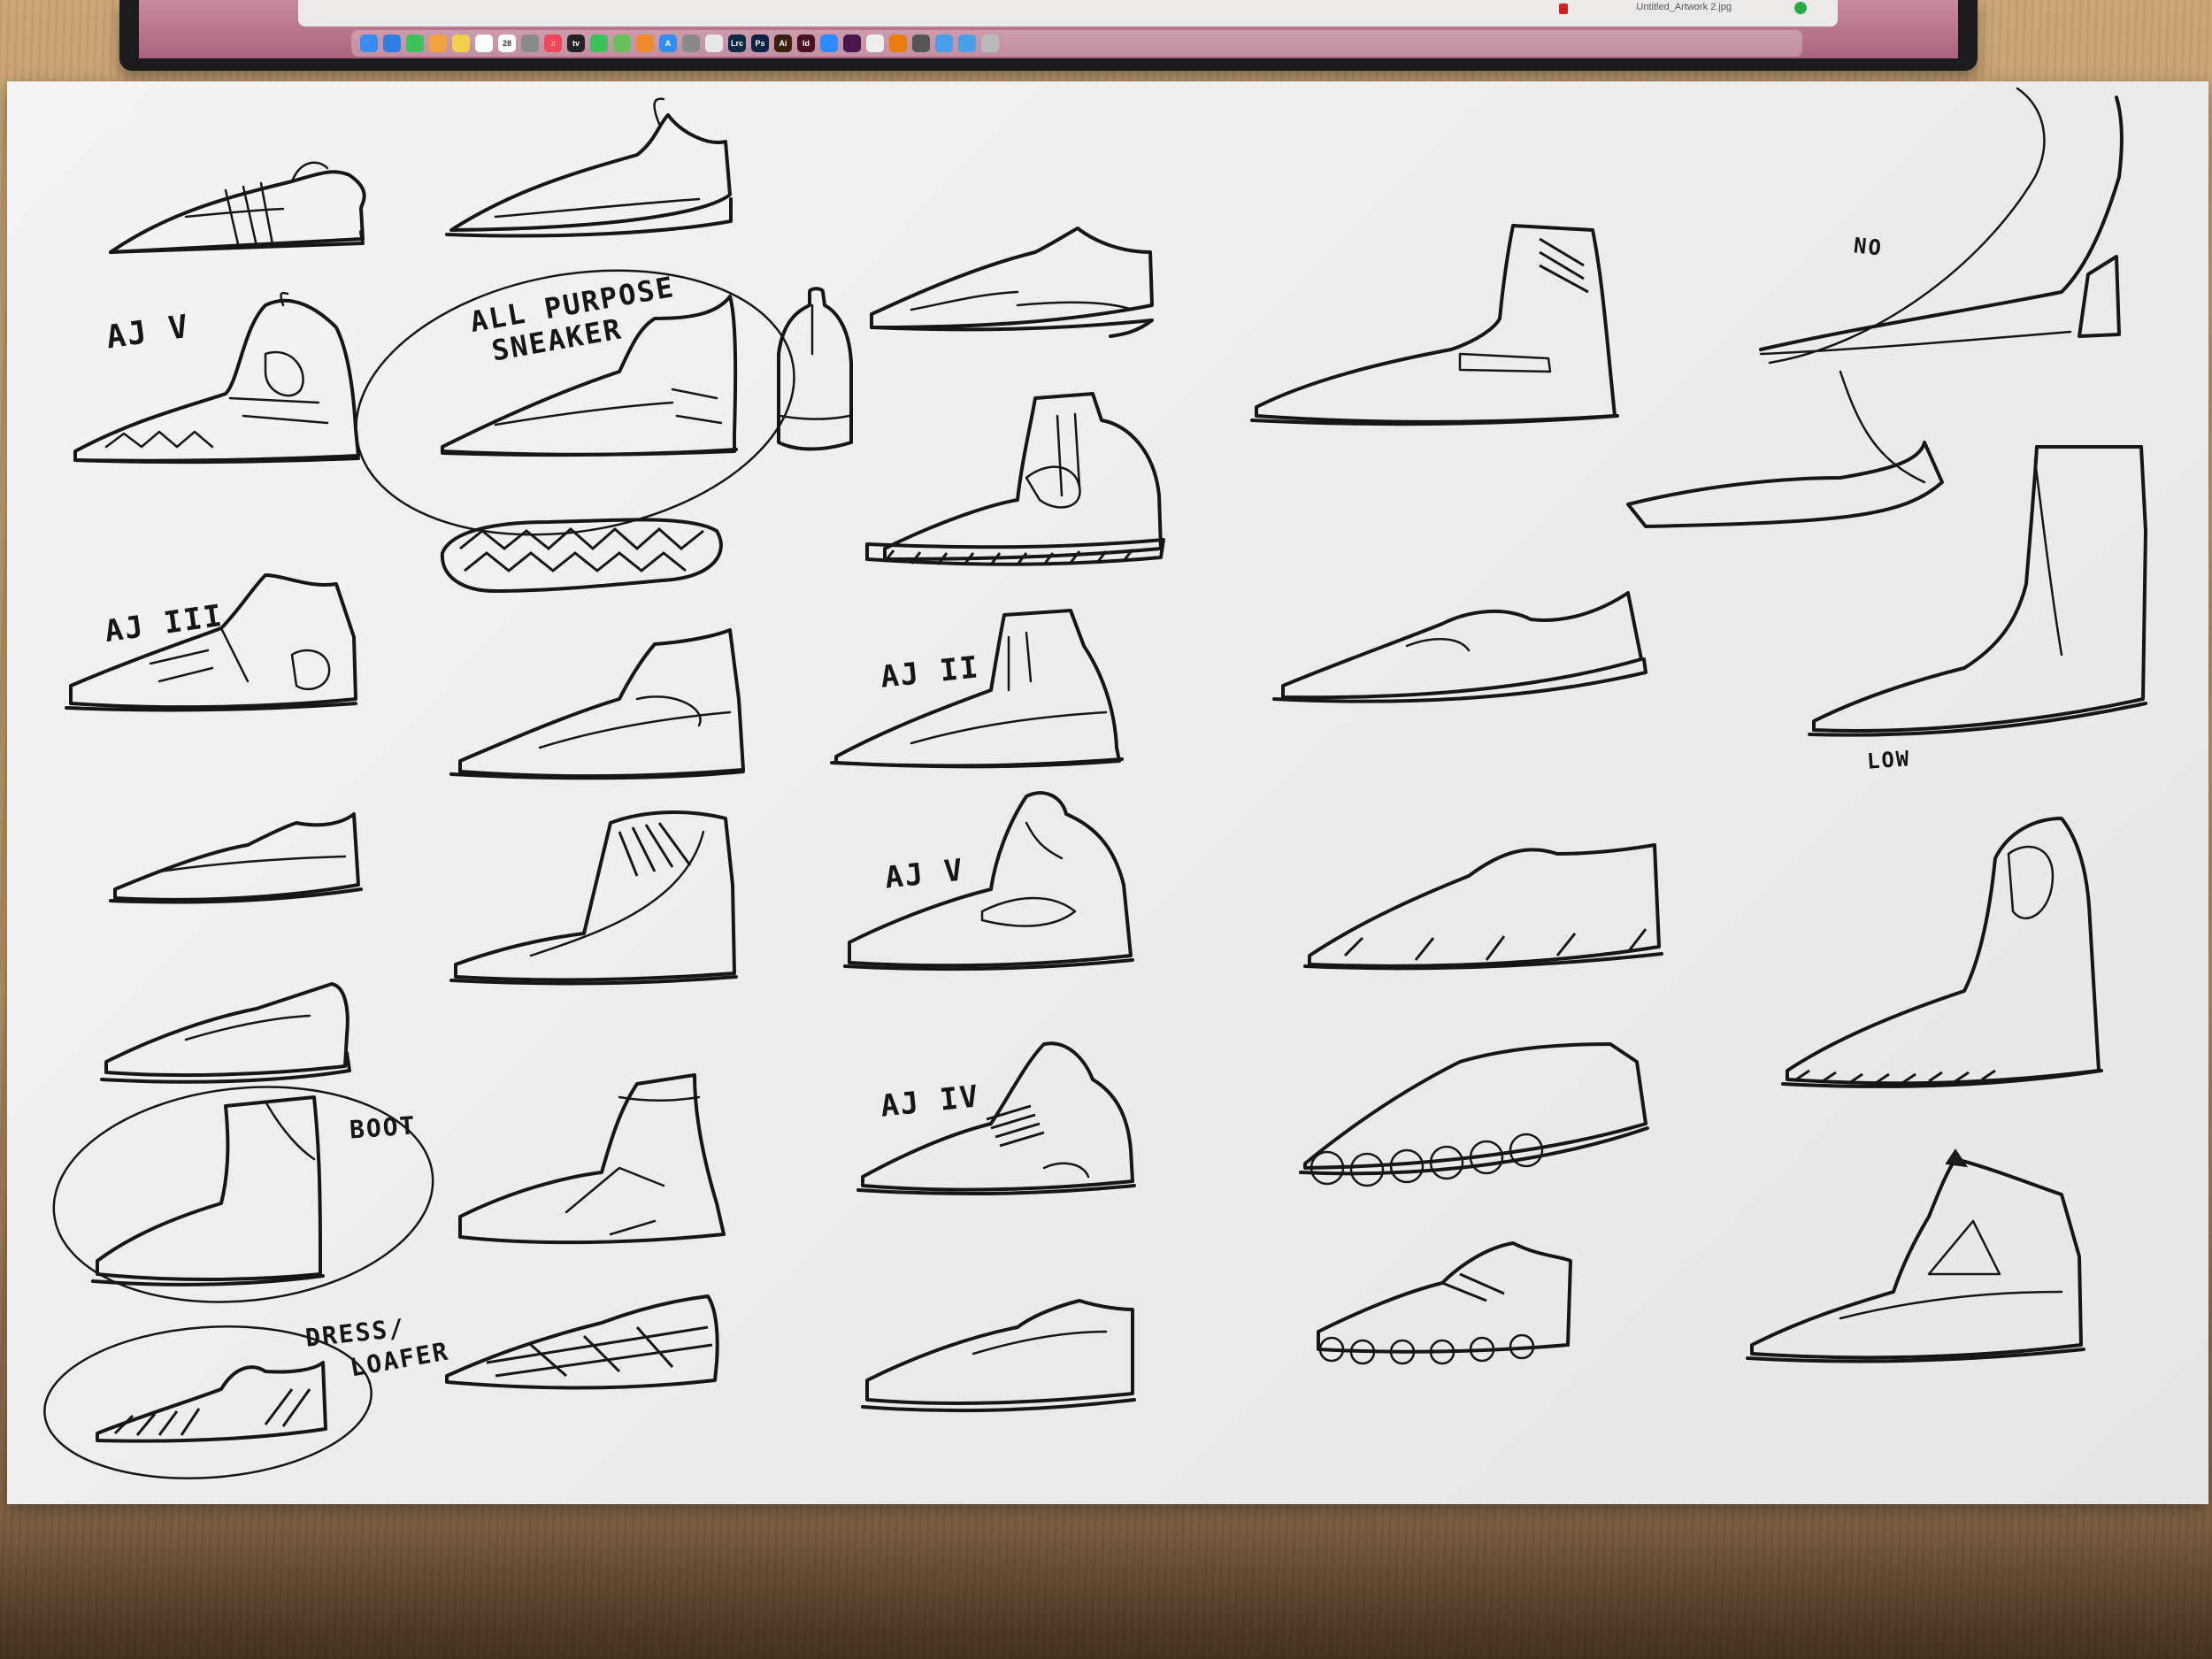  What do you see at coordinates (977, 689) in the screenshot?
I see `sketch-shoe-aji-ii` at bounding box center [977, 689].